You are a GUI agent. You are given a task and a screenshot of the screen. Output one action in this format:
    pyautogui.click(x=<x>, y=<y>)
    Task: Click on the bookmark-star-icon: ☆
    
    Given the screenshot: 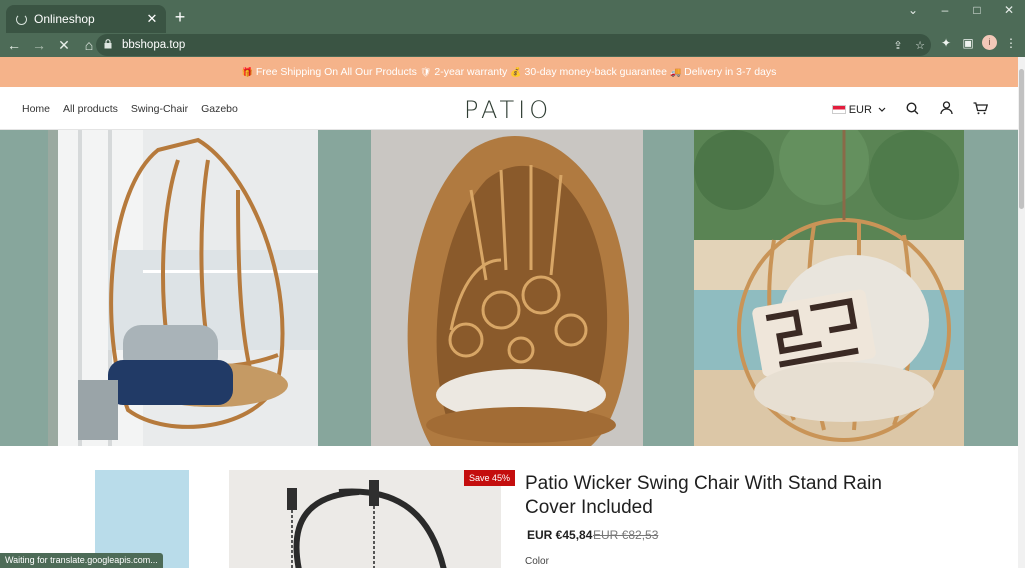 What is the action you would take?
    pyautogui.click(x=920, y=45)
    